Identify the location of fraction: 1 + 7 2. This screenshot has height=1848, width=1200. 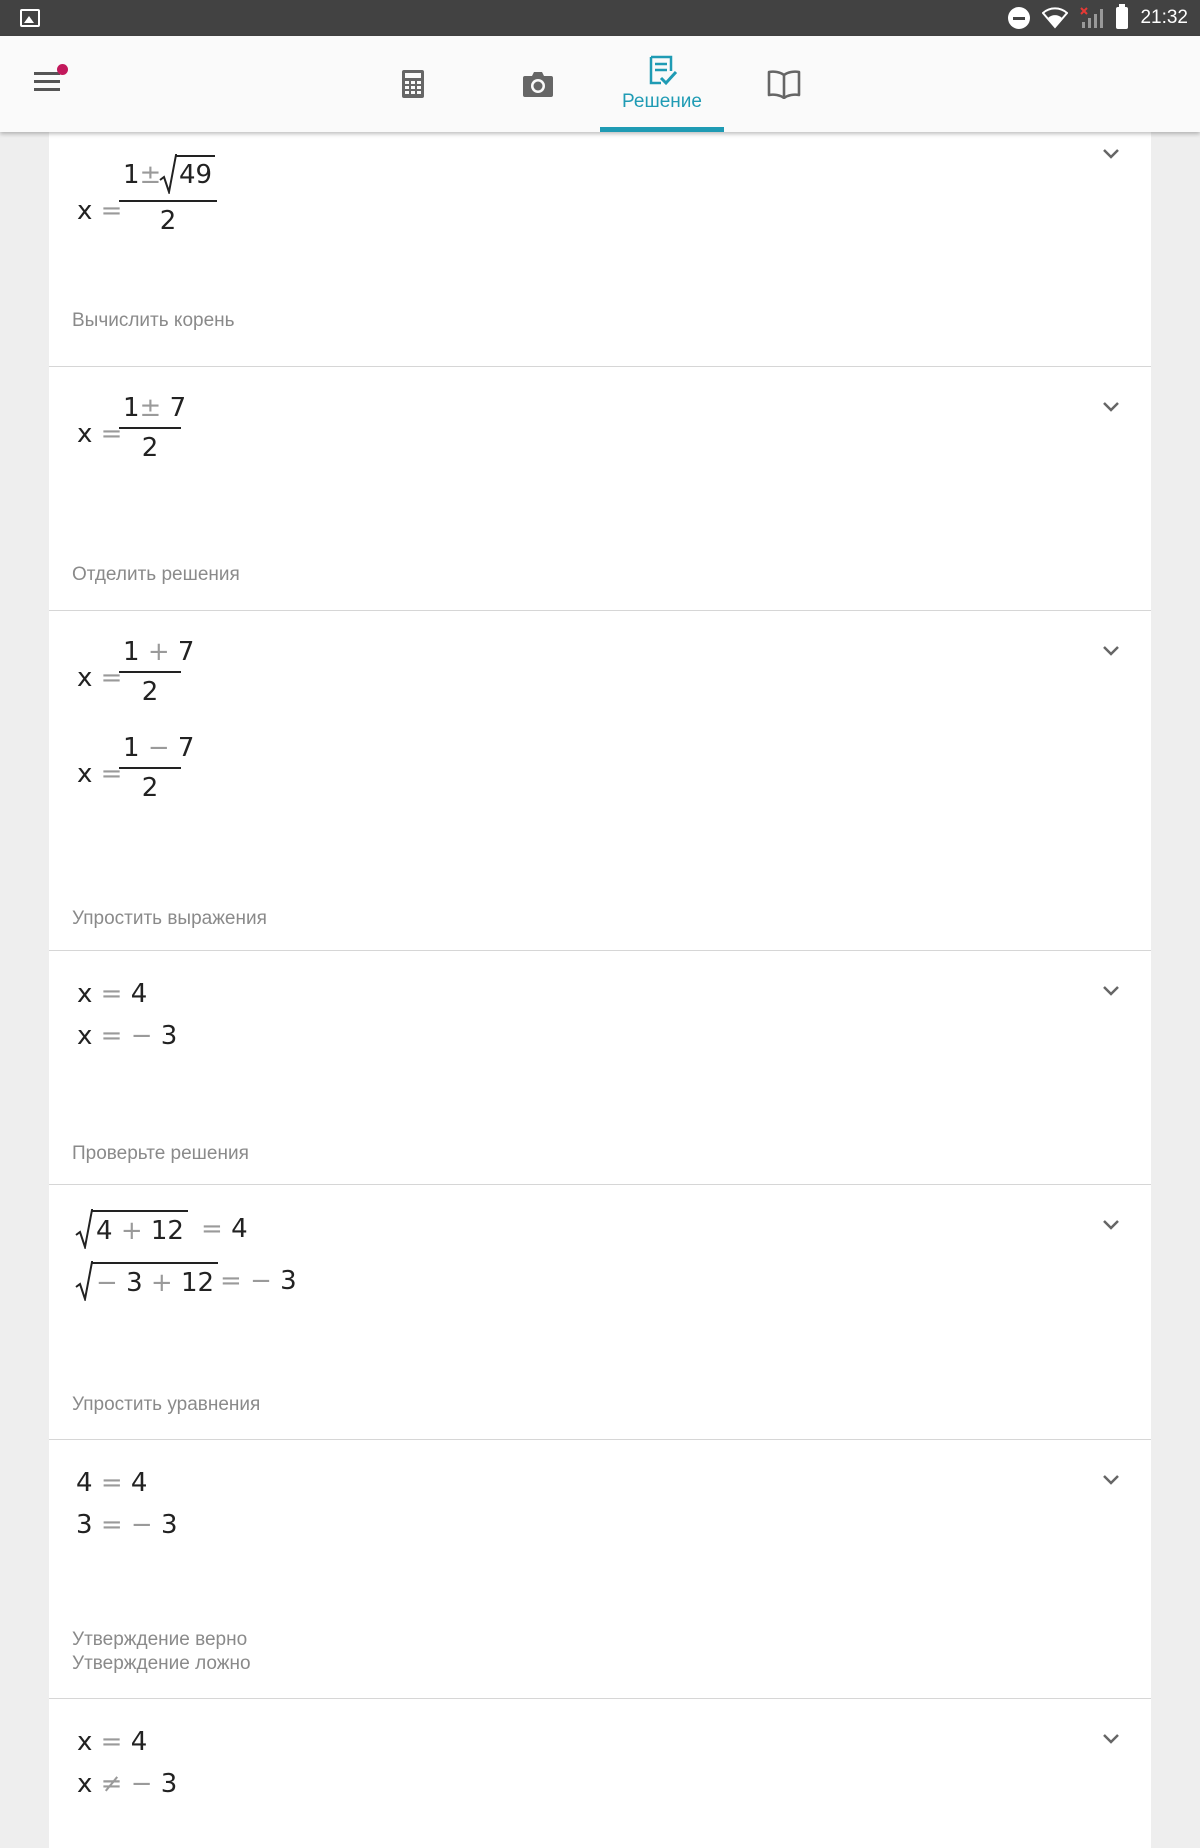
(156, 672).